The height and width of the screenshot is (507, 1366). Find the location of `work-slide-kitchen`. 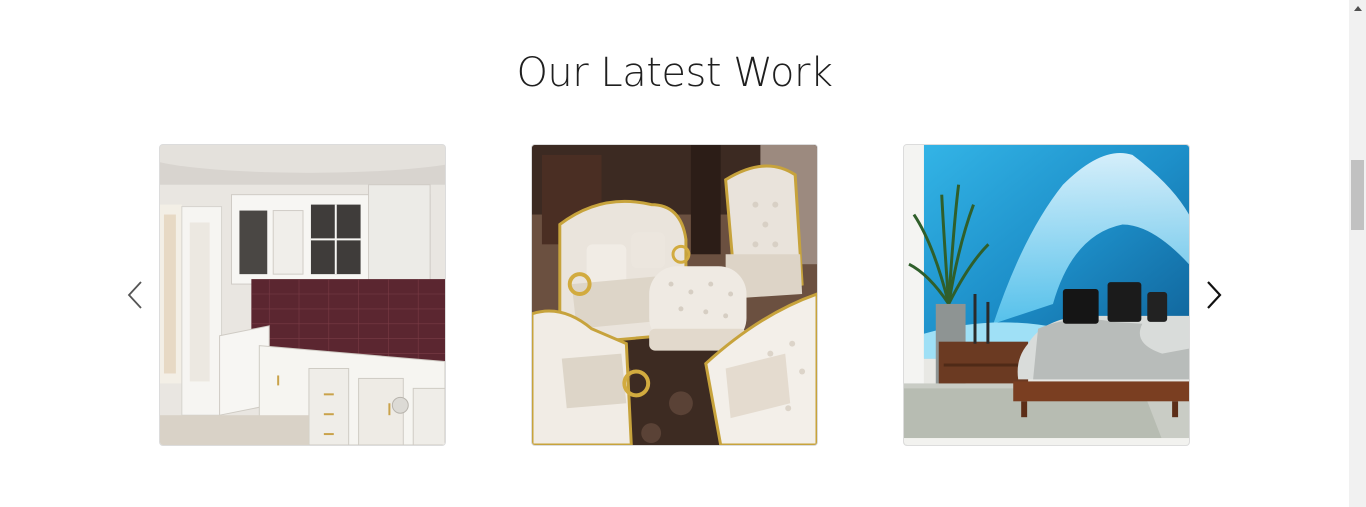

work-slide-kitchen is located at coordinates (302, 295).